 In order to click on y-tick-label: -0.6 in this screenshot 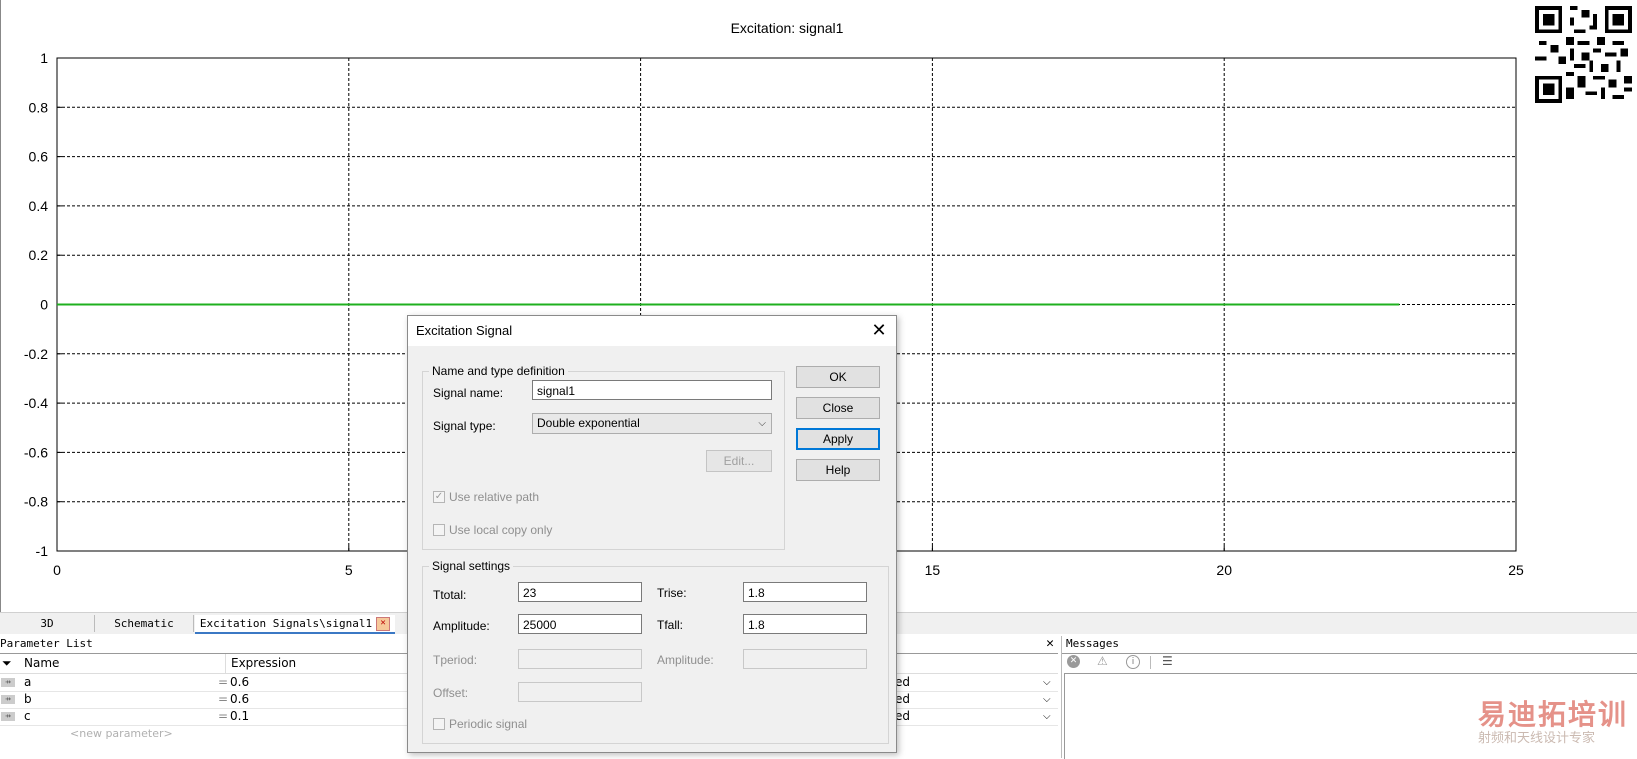, I will do `click(36, 452)`.